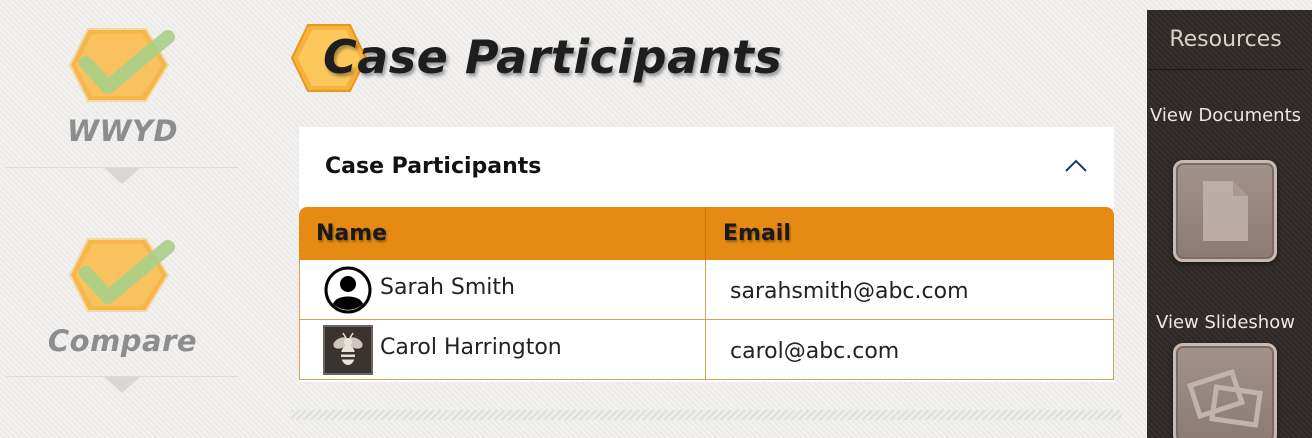 The image size is (1312, 438). I want to click on view-documents-label: View Documents, so click(1225, 115).